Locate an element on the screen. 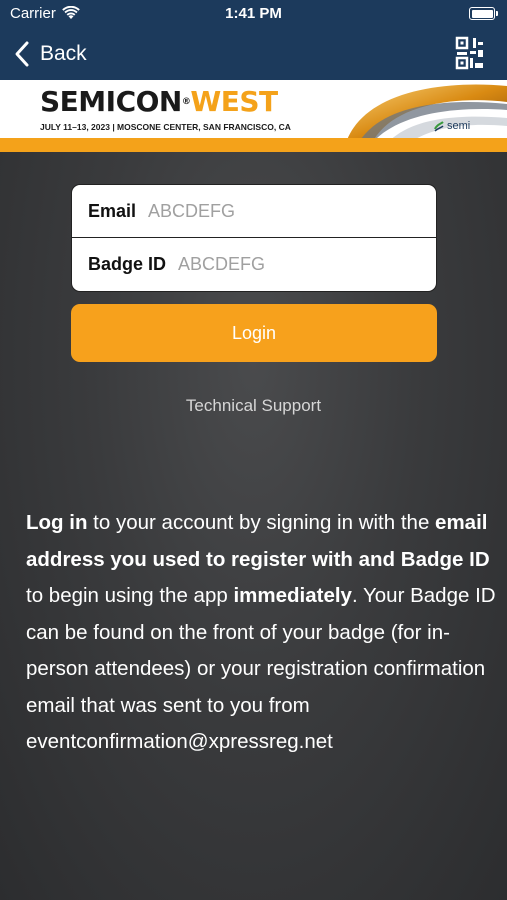  battery-icon is located at coordinates (483, 13).